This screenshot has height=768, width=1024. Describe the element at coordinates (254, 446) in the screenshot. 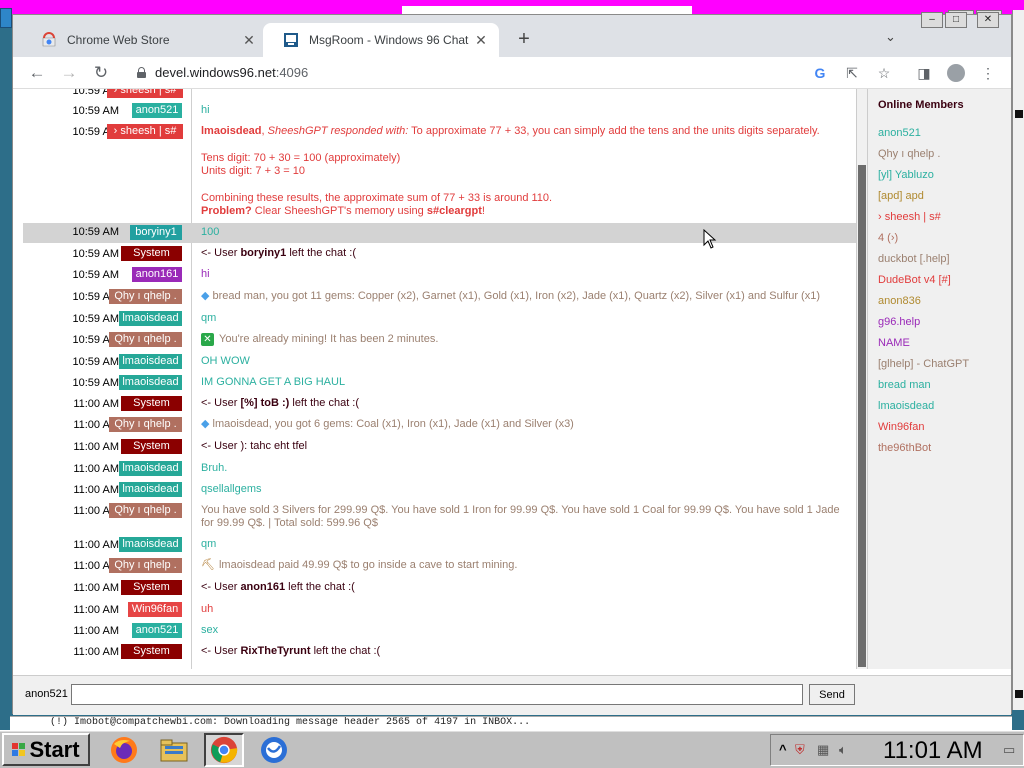

I see `message-text: <- User ): tahc eht tfel` at that location.